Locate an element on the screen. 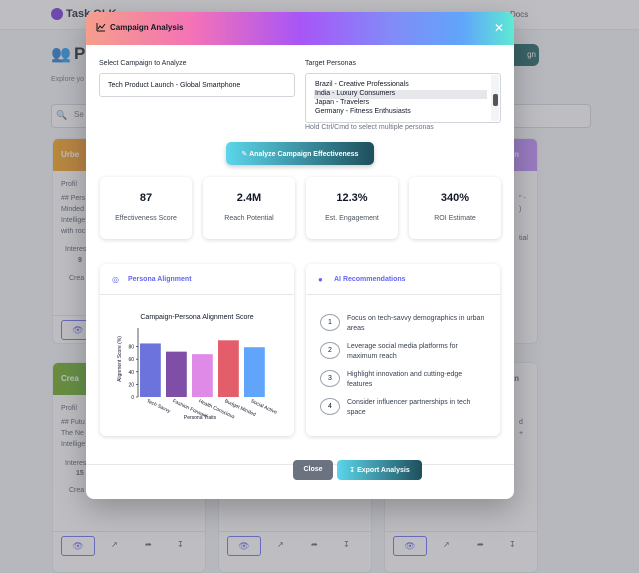 The width and height of the screenshot is (639, 573). target-personas-label: Target Personas is located at coordinates (330, 63).